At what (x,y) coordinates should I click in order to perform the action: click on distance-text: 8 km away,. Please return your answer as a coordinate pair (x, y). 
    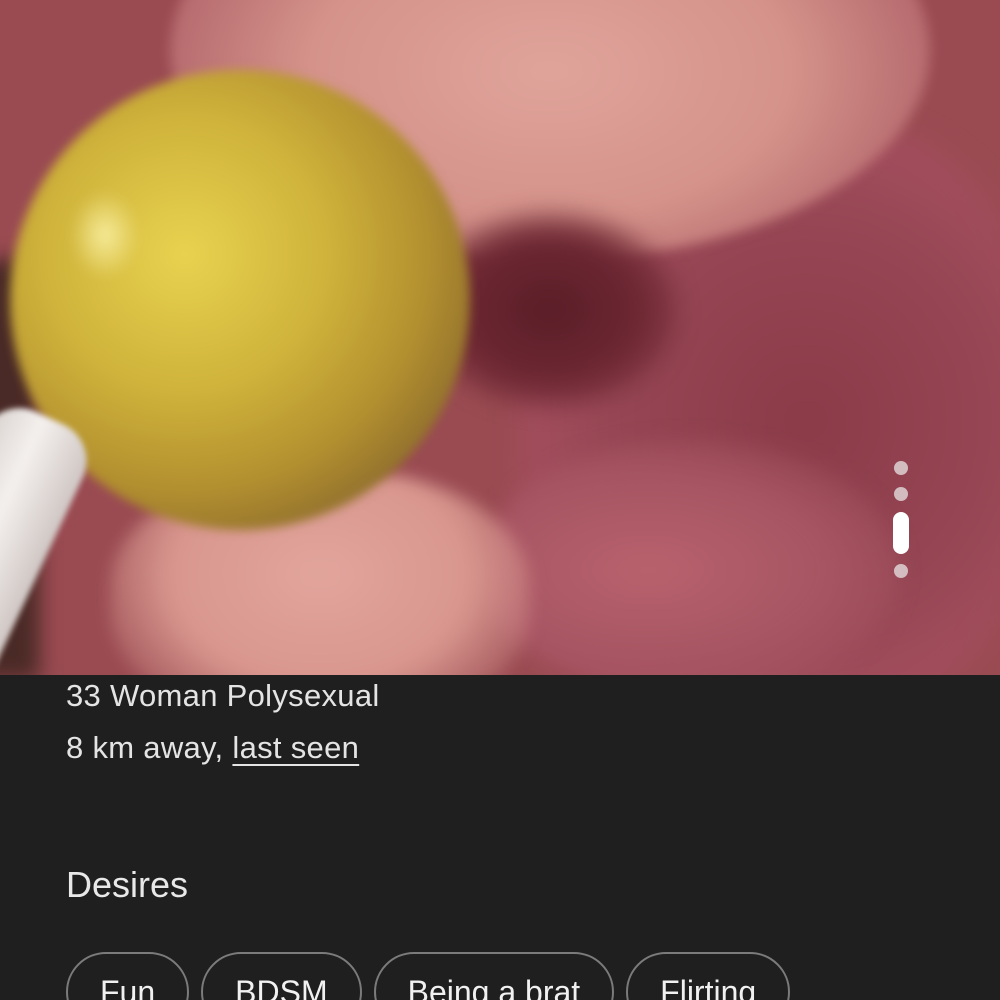
    Looking at the image, I should click on (145, 747).